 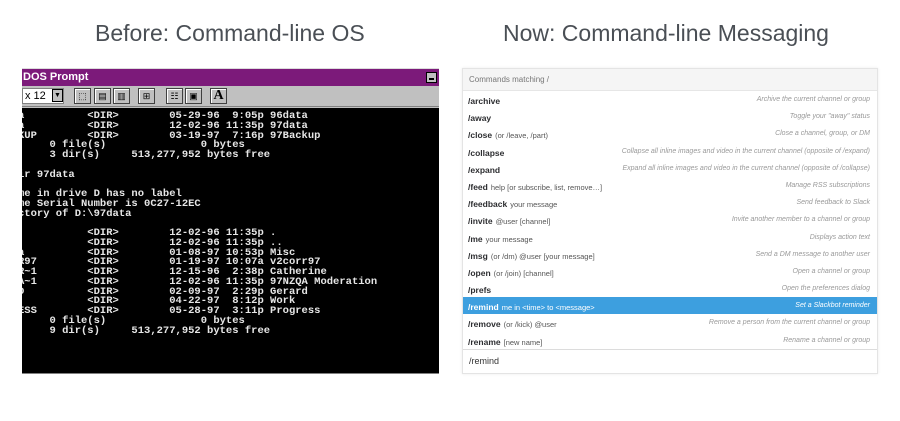 I want to click on command-name: /msg, so click(x=478, y=255).